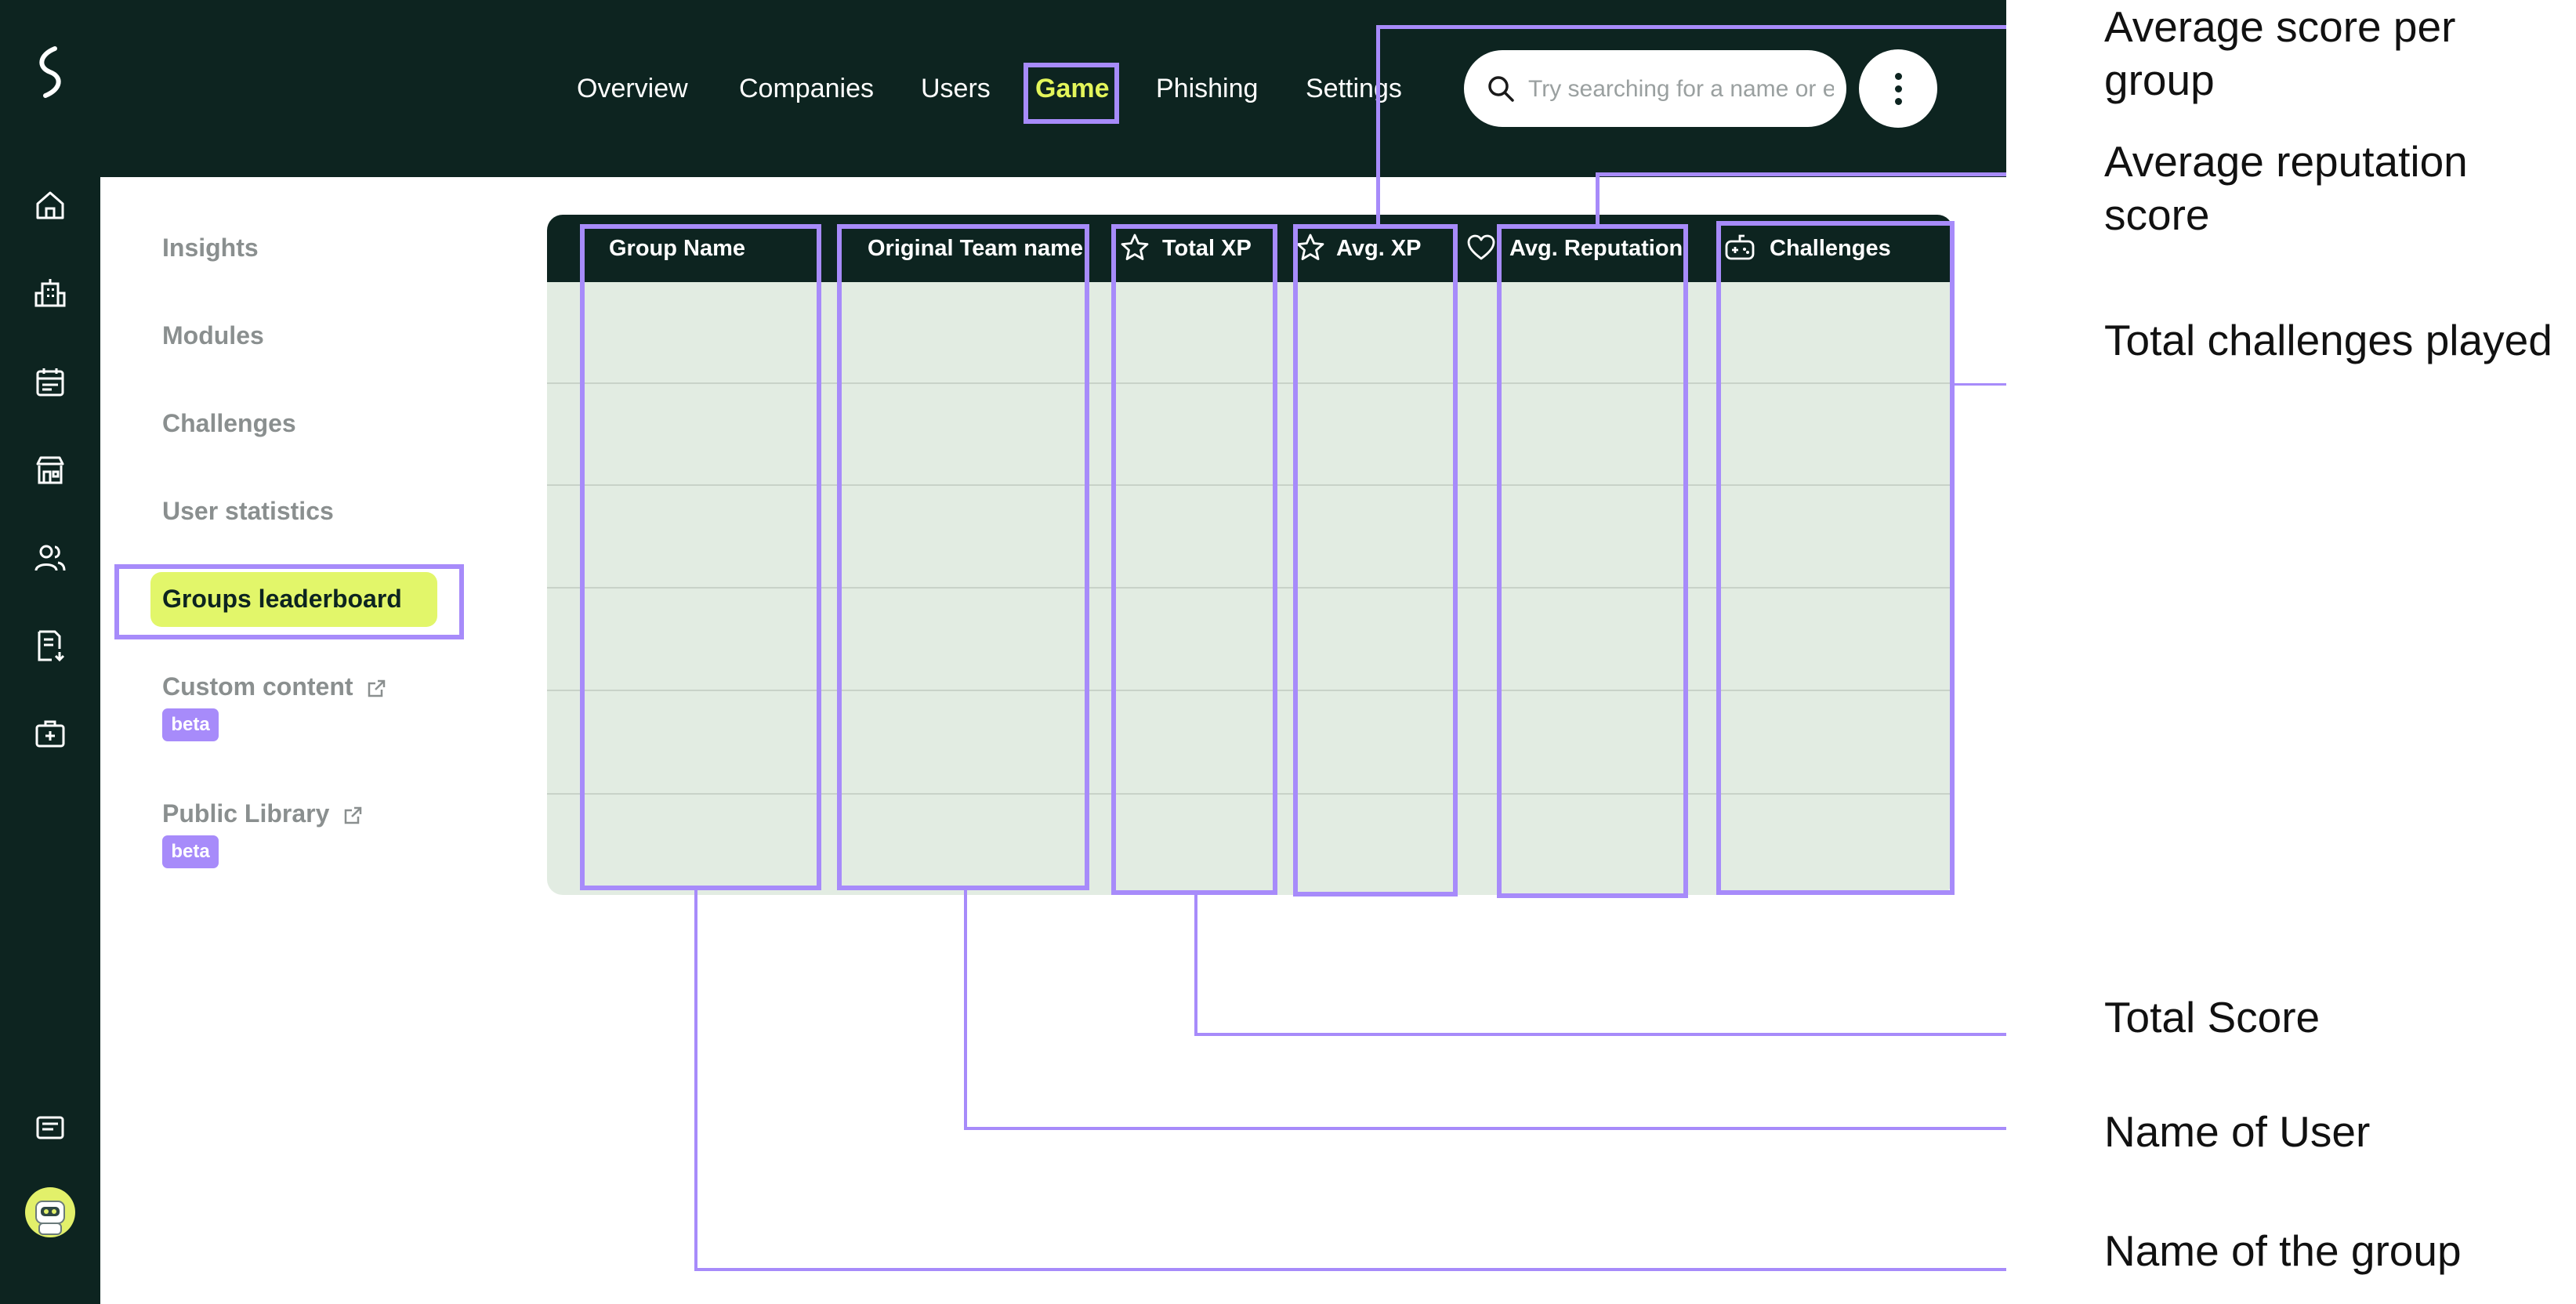  I want to click on brand-logo-icon, so click(51, 72).